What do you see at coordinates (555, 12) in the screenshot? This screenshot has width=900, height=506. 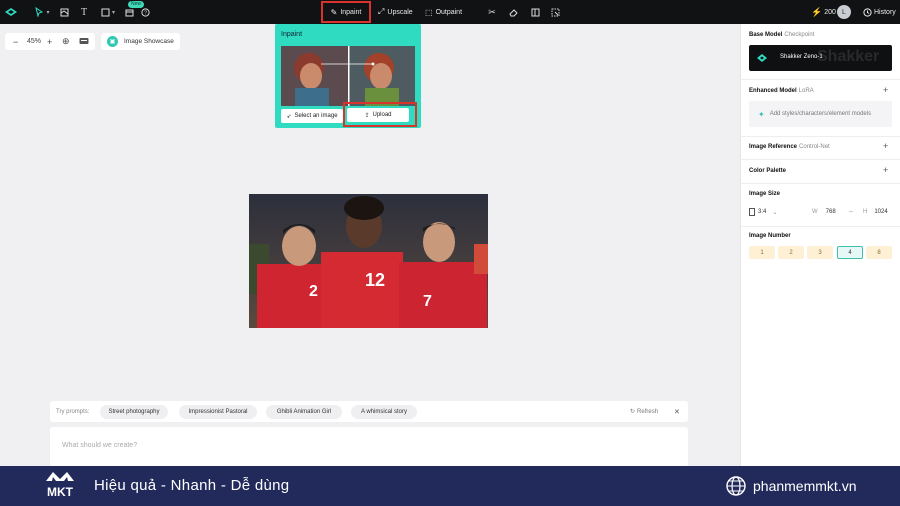 I see `crop-select-icon` at bounding box center [555, 12].